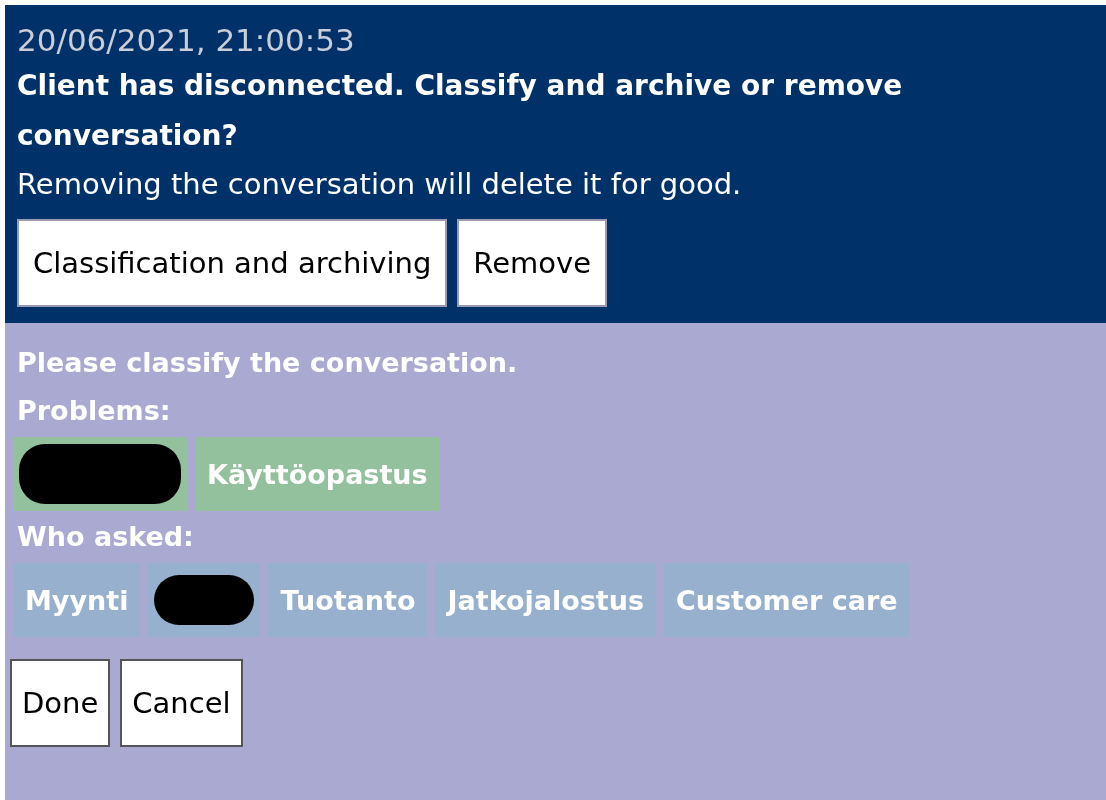  I want to click on tag-chip: Tuotanto, so click(348, 600).